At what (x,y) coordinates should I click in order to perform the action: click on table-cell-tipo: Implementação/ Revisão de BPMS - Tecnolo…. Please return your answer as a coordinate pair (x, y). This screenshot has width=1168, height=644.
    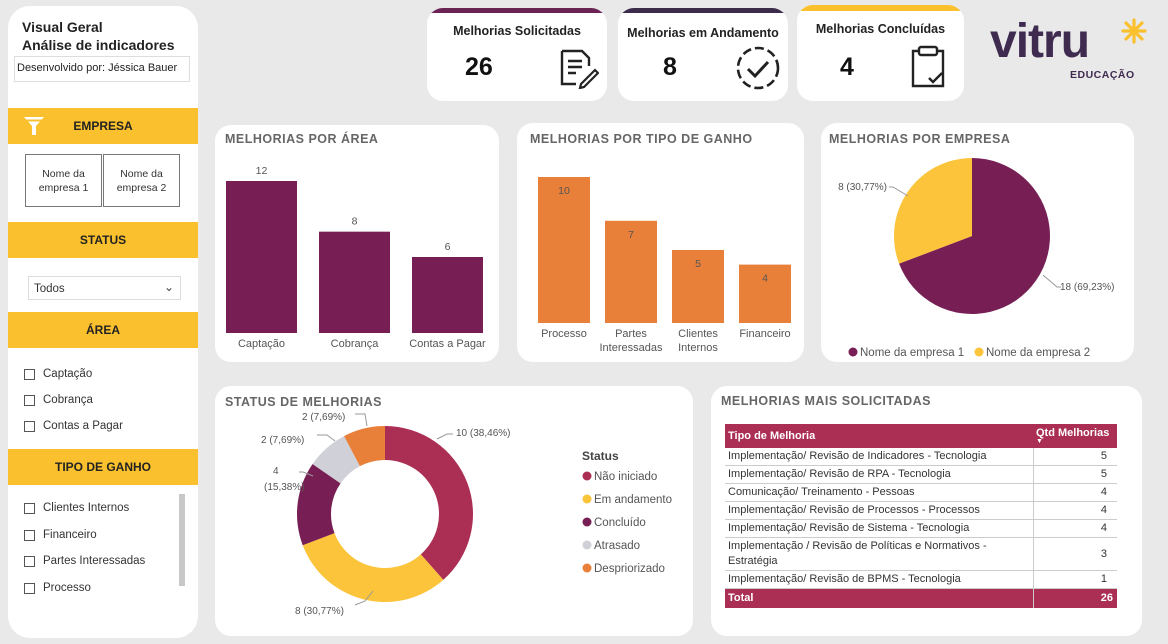
    Looking at the image, I should click on (879, 579).